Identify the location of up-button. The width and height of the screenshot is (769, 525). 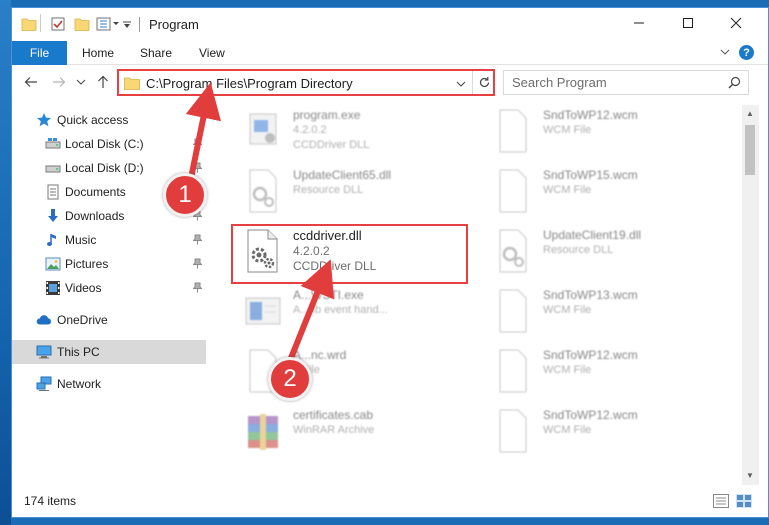
(103, 82).